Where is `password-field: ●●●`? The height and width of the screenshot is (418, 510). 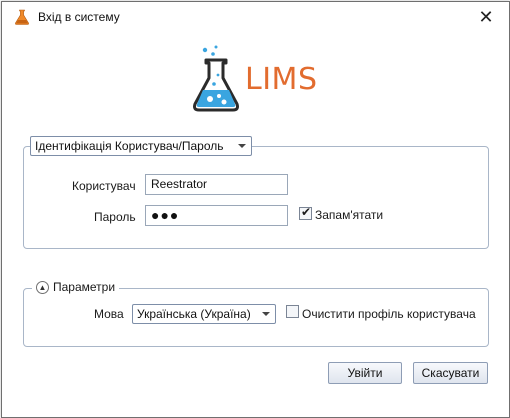 password-field: ●●● is located at coordinates (216, 215).